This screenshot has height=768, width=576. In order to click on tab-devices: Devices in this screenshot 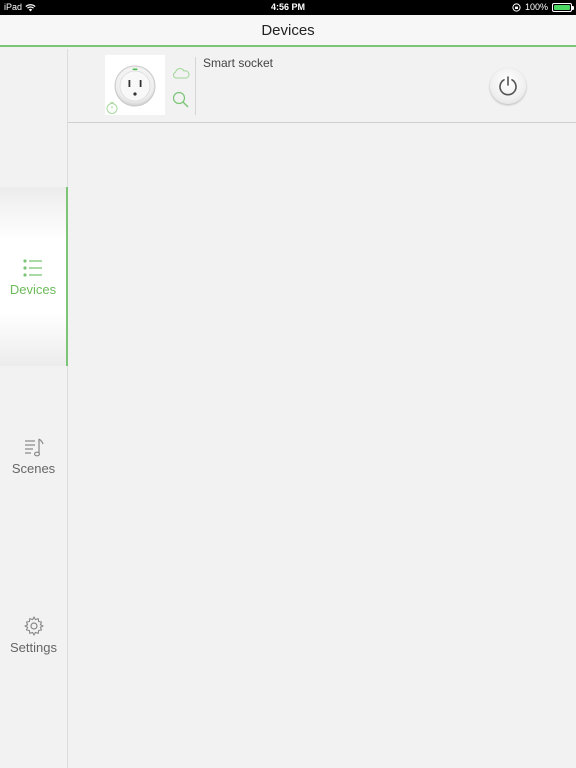, I will do `click(34, 276)`.